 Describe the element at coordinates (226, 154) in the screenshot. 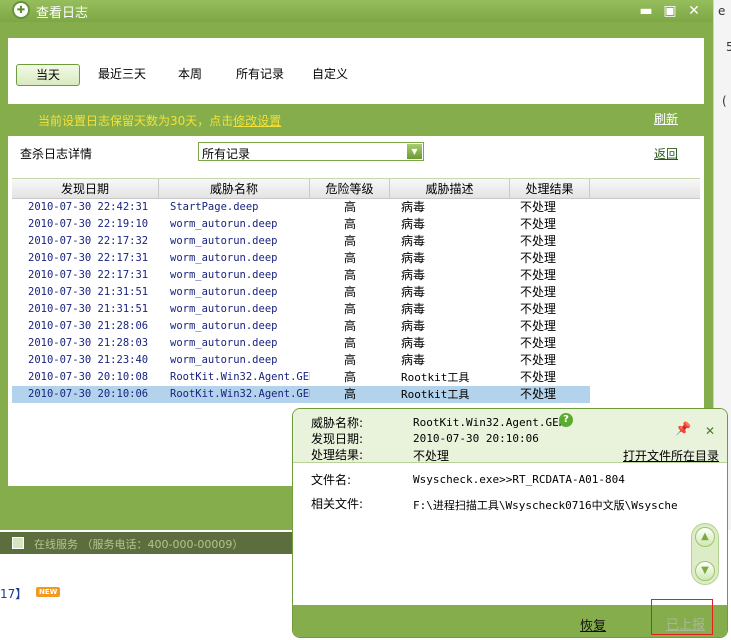

I see `filter-selected-value: 所有记录` at that location.